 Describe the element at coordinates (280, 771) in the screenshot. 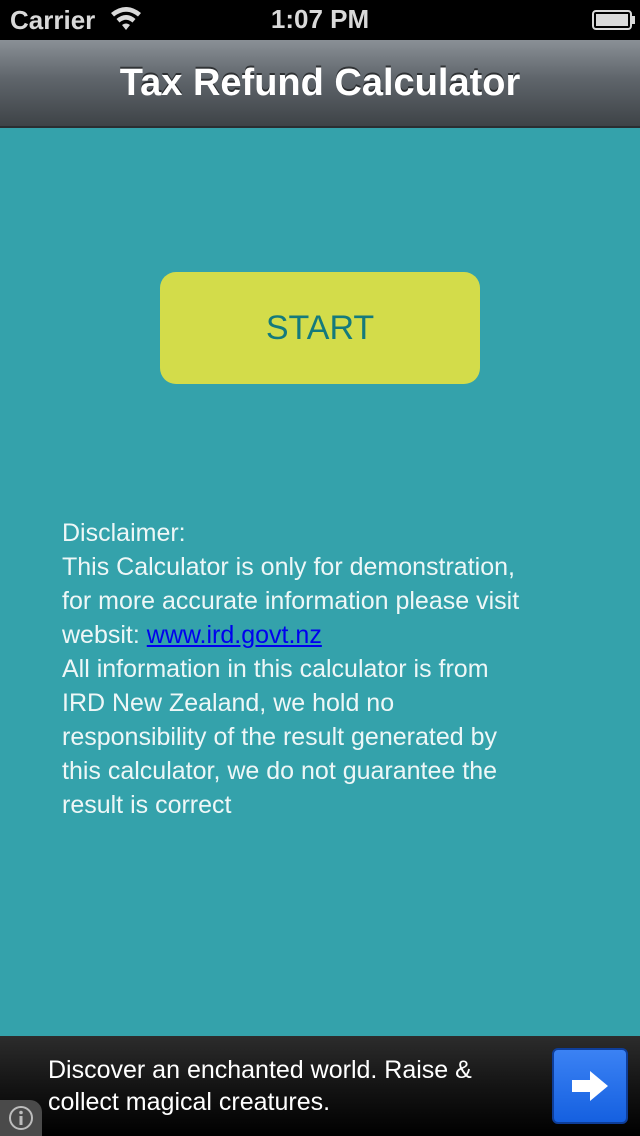

I see `disclaimer-line: this calculator, we do not guarantee the` at that location.